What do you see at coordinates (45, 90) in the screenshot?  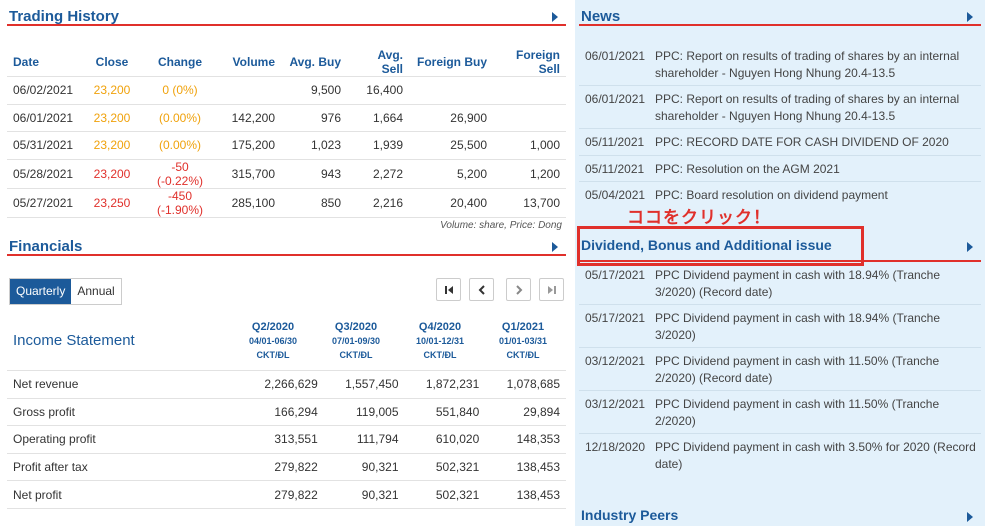 I see `cell-date: 06/02/2021` at bounding box center [45, 90].